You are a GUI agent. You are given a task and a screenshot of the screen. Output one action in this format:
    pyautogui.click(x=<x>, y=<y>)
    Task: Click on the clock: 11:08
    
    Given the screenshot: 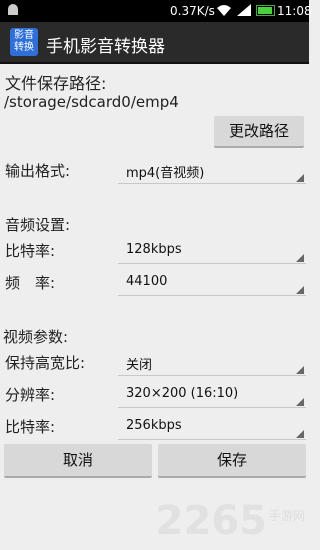 What is the action you would take?
    pyautogui.click(x=294, y=11)
    